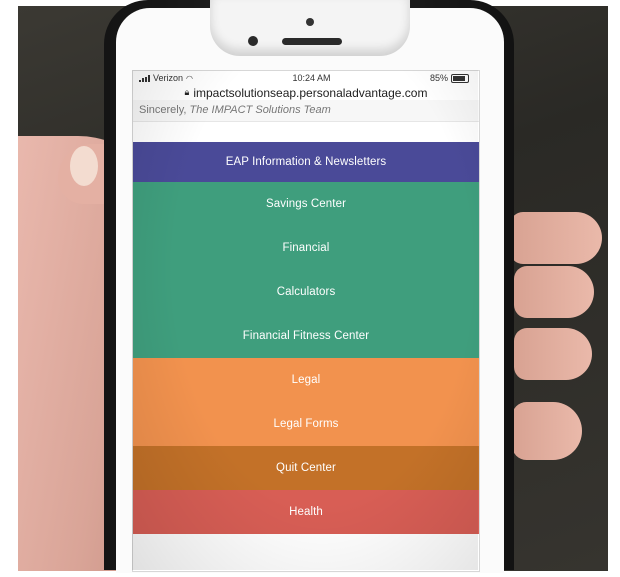 This screenshot has width=620, height=577. Describe the element at coordinates (310, 92) in the screenshot. I see `url-text: impactsolutionseap.personaladvantage.com` at that location.